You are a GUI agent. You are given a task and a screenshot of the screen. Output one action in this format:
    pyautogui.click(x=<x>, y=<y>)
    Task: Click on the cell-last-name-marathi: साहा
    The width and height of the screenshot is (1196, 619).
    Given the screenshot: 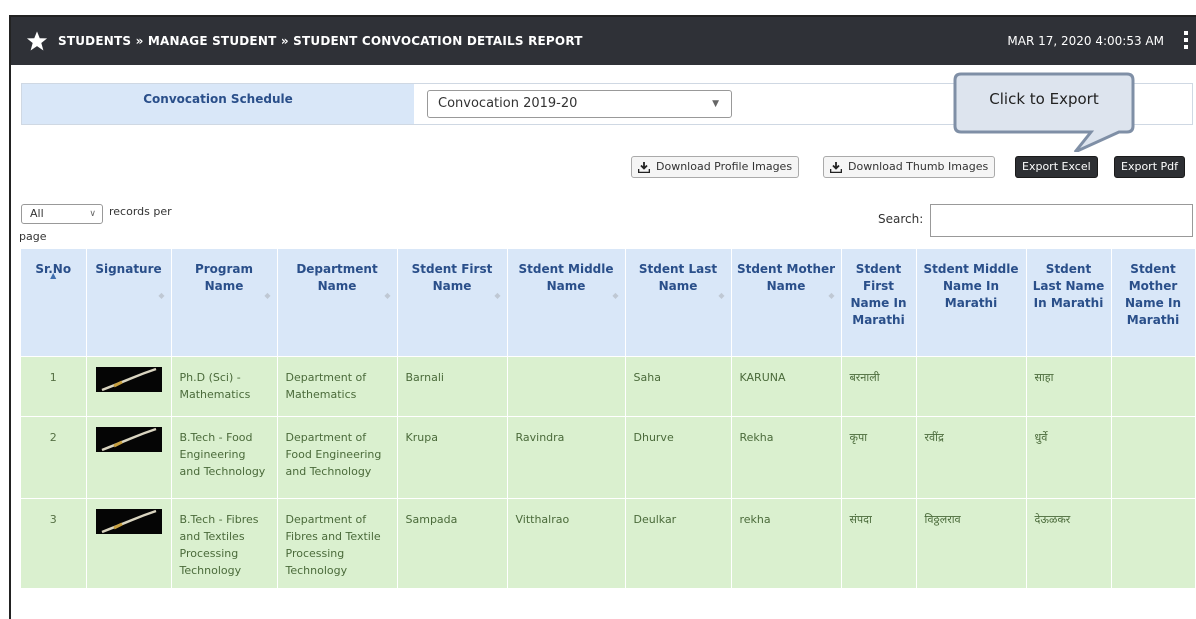 What is the action you would take?
    pyautogui.click(x=1069, y=385)
    